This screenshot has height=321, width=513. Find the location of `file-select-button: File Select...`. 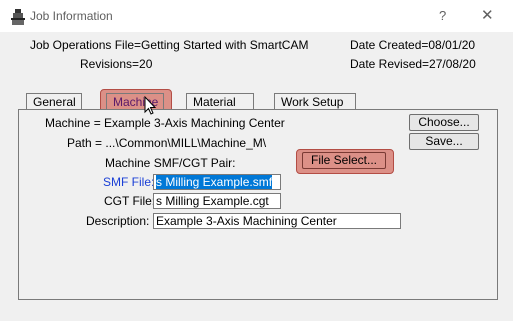

file-select-button: File Select... is located at coordinates (344, 160).